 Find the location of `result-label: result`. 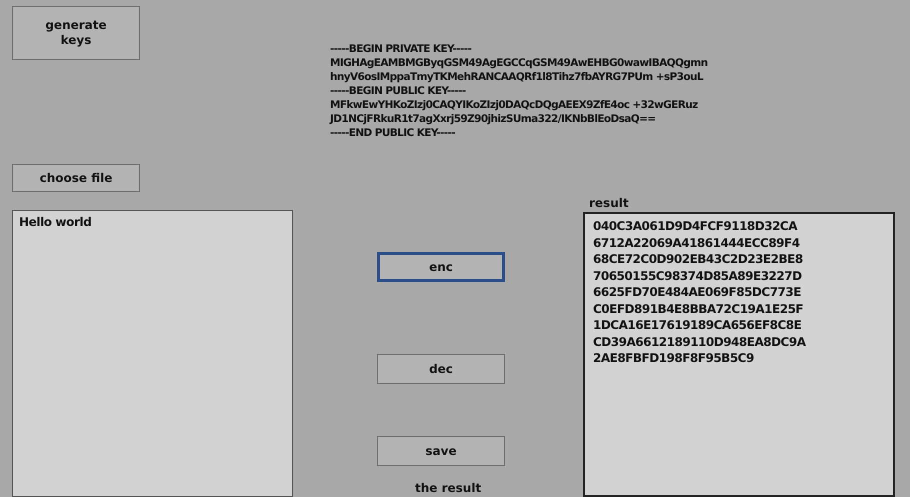

result-label: result is located at coordinates (609, 204).